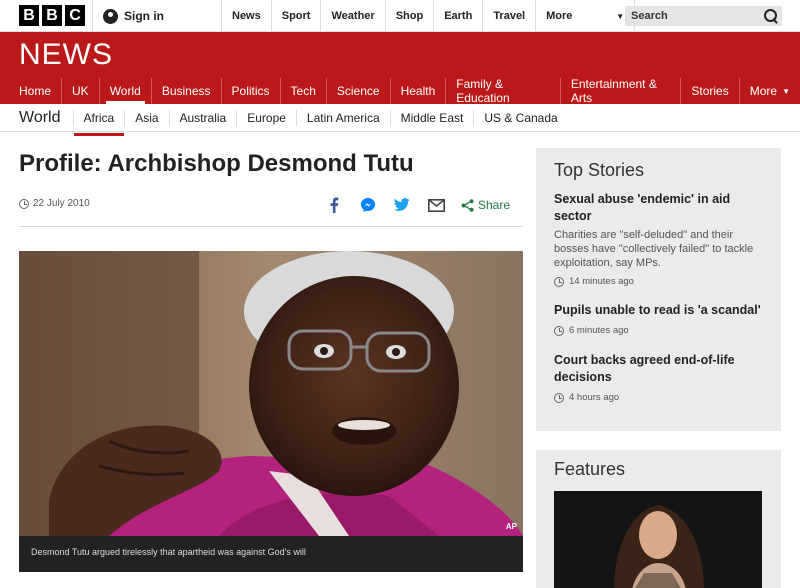 The width and height of the screenshot is (800, 588). I want to click on story-timestamp: 6 minutes ago, so click(661, 330).